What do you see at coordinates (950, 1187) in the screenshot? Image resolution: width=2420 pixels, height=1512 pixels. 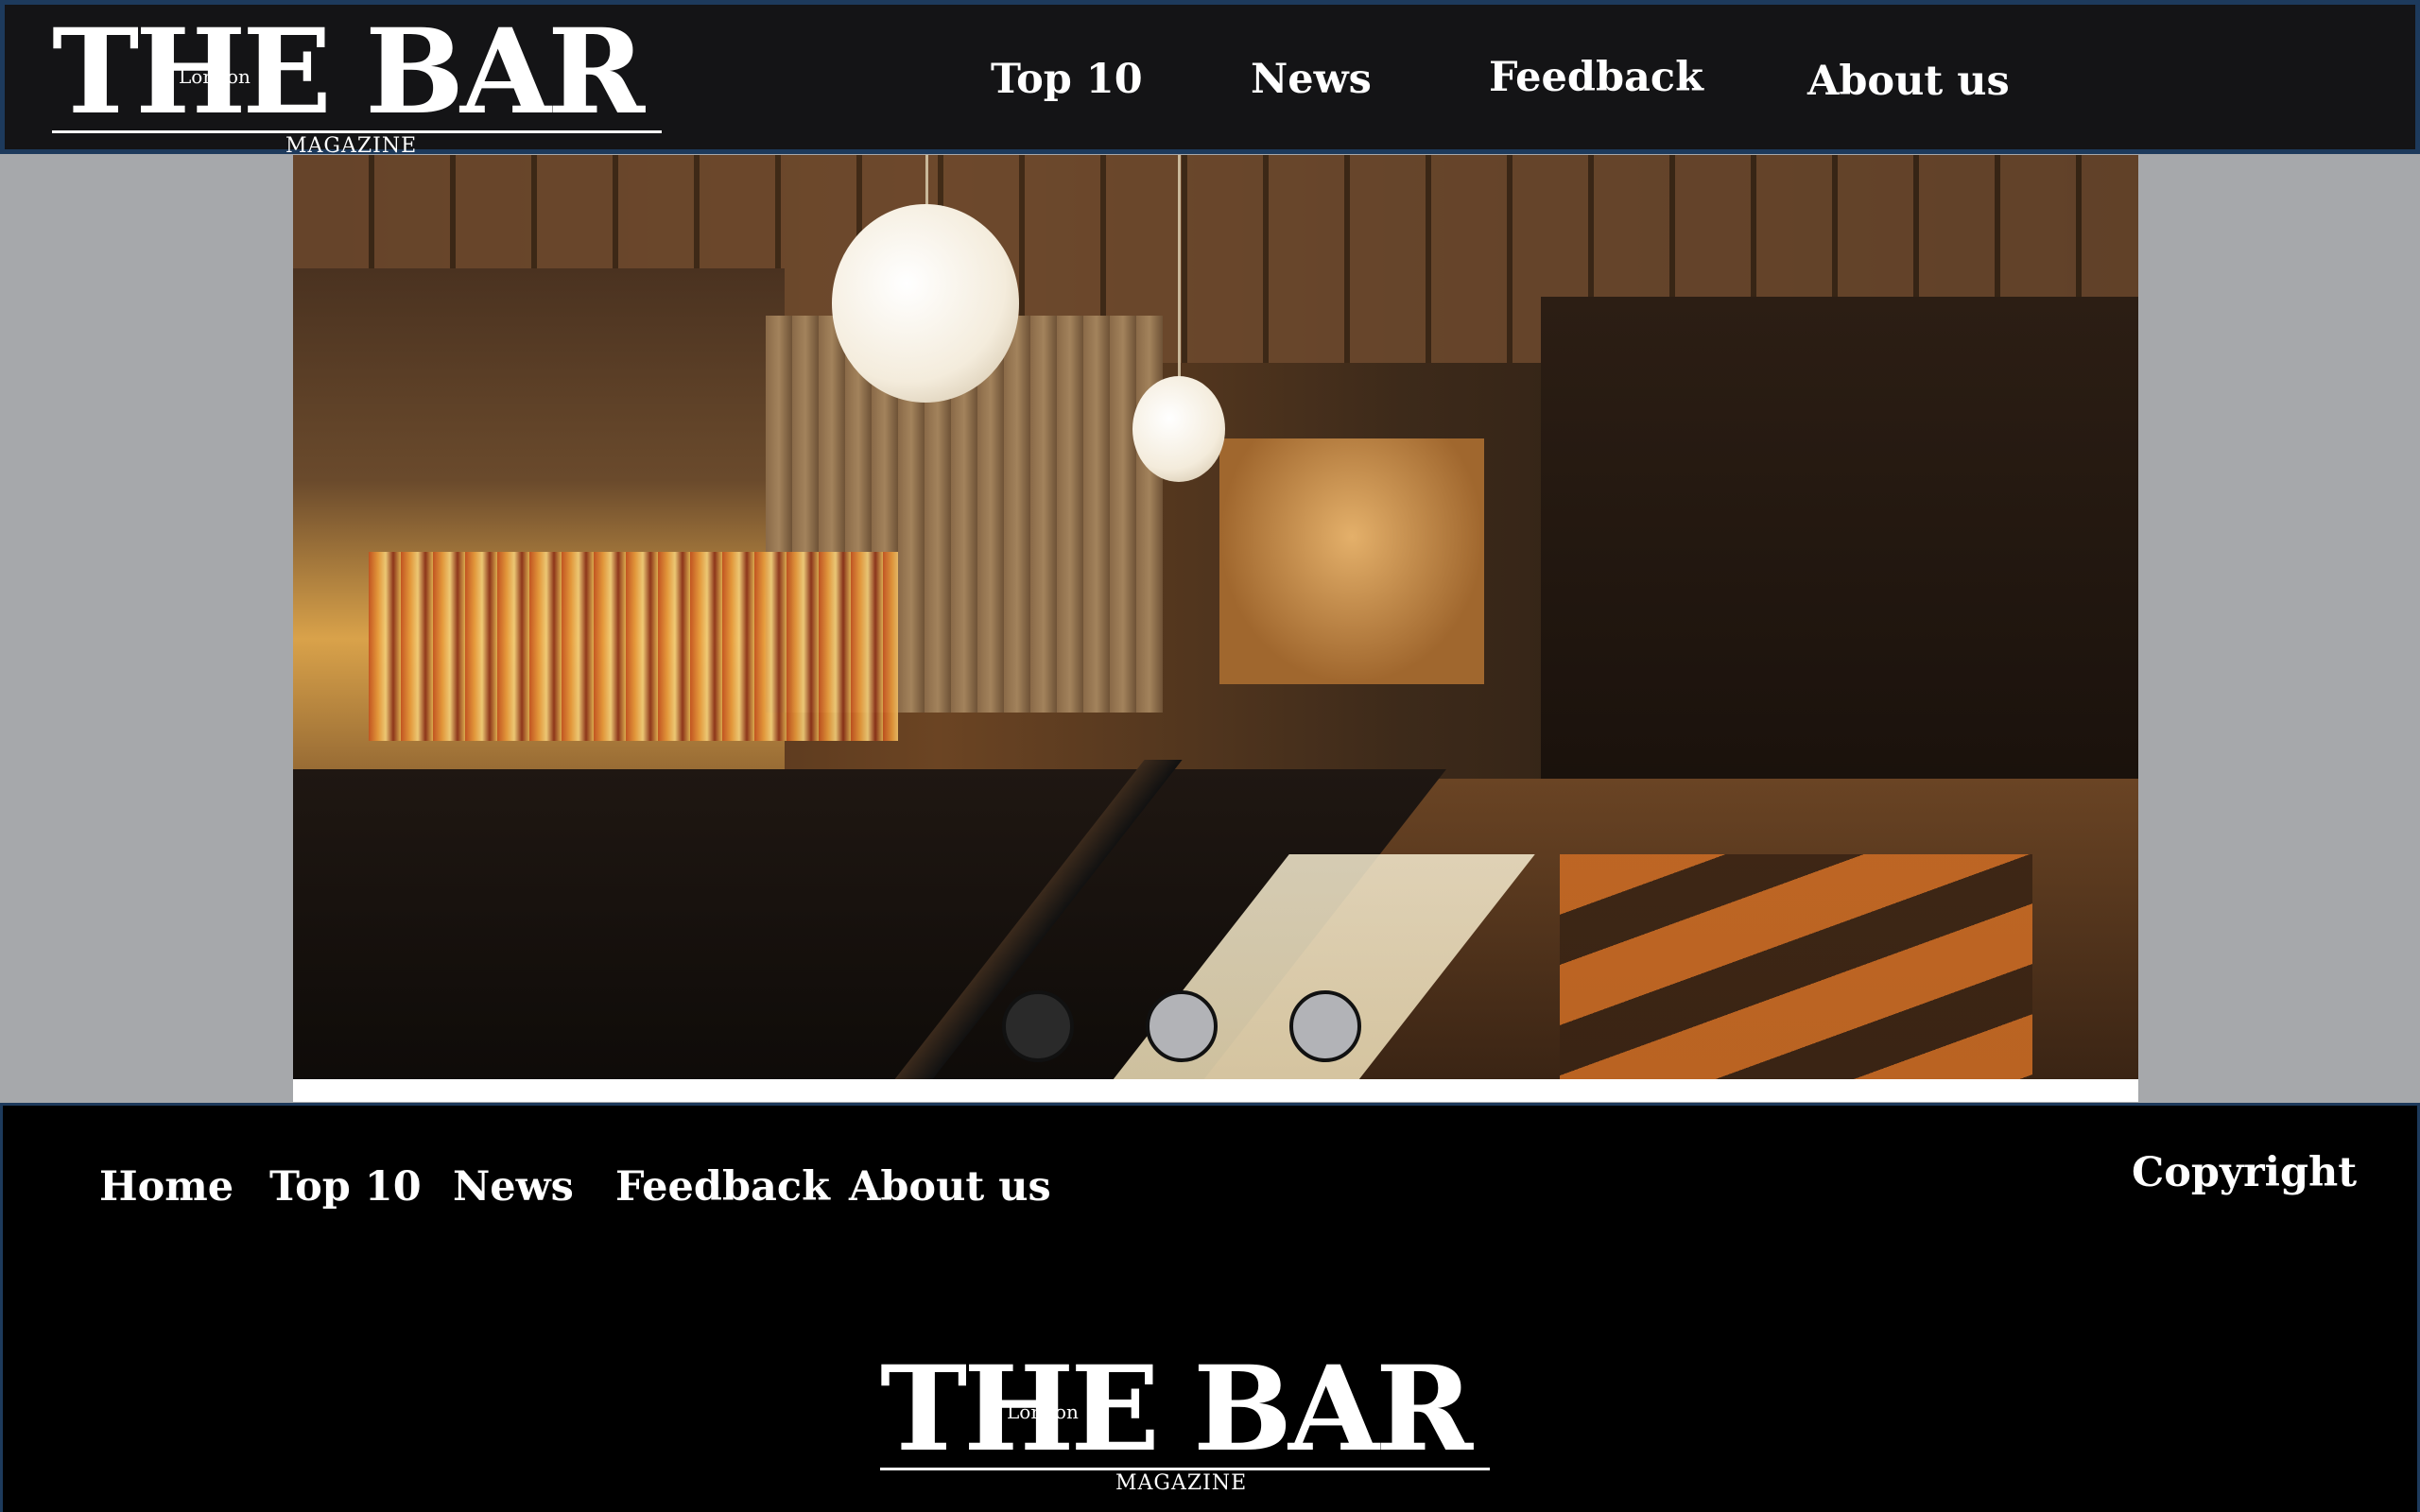 I see `footer-nav-about-us: About us` at bounding box center [950, 1187].